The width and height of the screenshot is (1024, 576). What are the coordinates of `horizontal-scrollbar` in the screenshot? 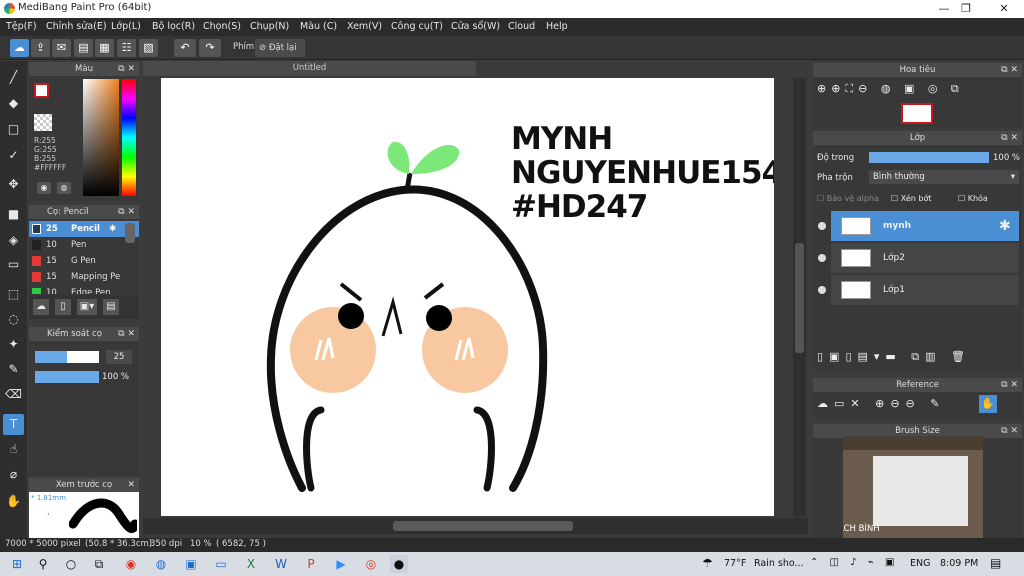 It's located at (475, 526).